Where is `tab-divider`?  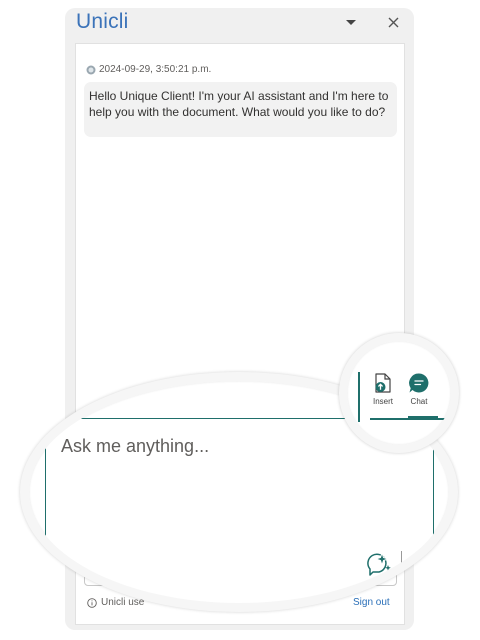
tab-divider is located at coordinates (359, 397).